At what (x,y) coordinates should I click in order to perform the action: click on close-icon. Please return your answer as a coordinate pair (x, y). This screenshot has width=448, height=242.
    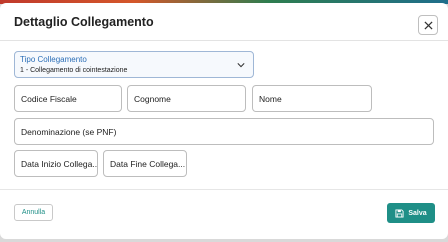
    Looking at the image, I should click on (428, 25).